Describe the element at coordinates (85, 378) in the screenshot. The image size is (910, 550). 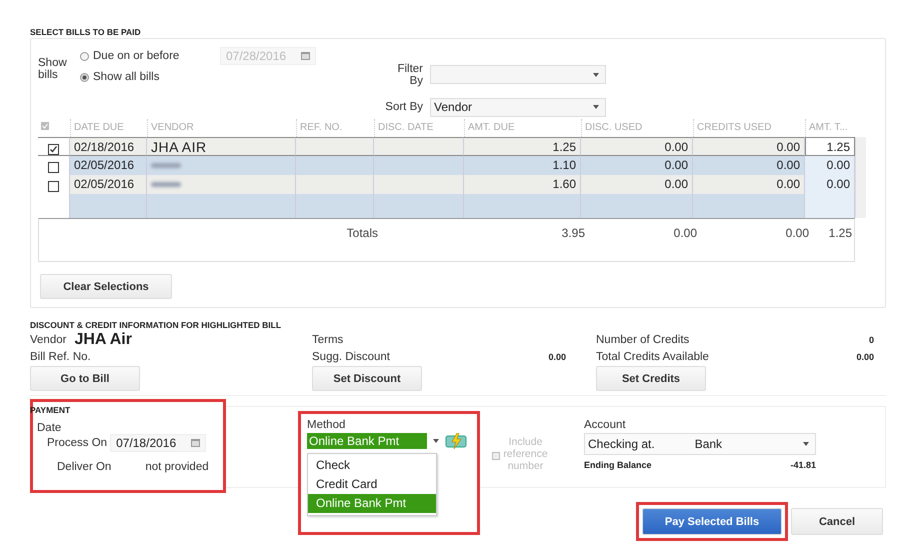
I see `go-to-bill-button: Go to Bill` at that location.